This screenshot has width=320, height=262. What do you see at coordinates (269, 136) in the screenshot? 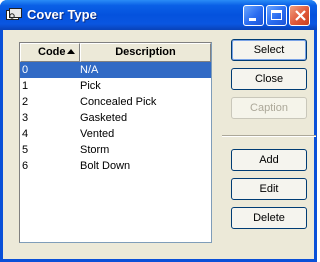
I see `button-separator` at bounding box center [269, 136].